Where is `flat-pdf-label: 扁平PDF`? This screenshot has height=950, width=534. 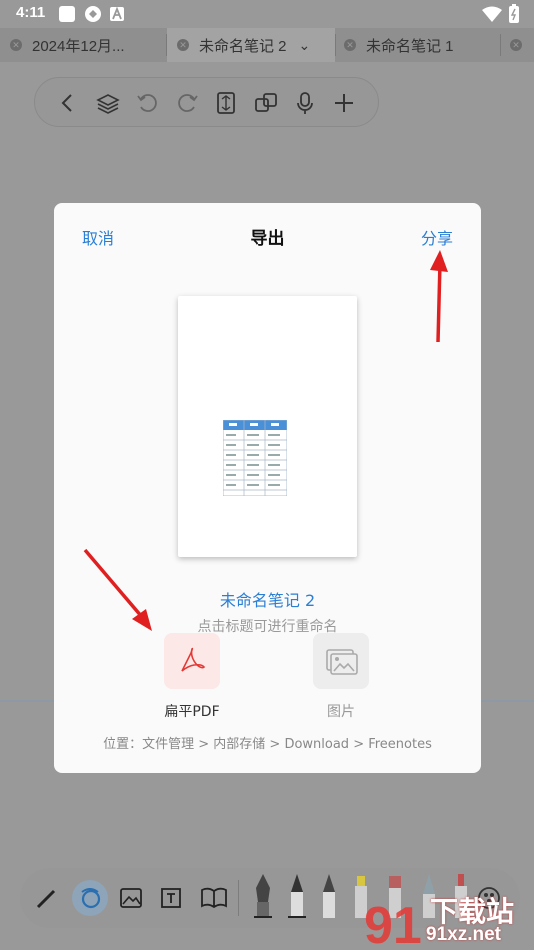 flat-pdf-label: 扁平PDF is located at coordinates (192, 712).